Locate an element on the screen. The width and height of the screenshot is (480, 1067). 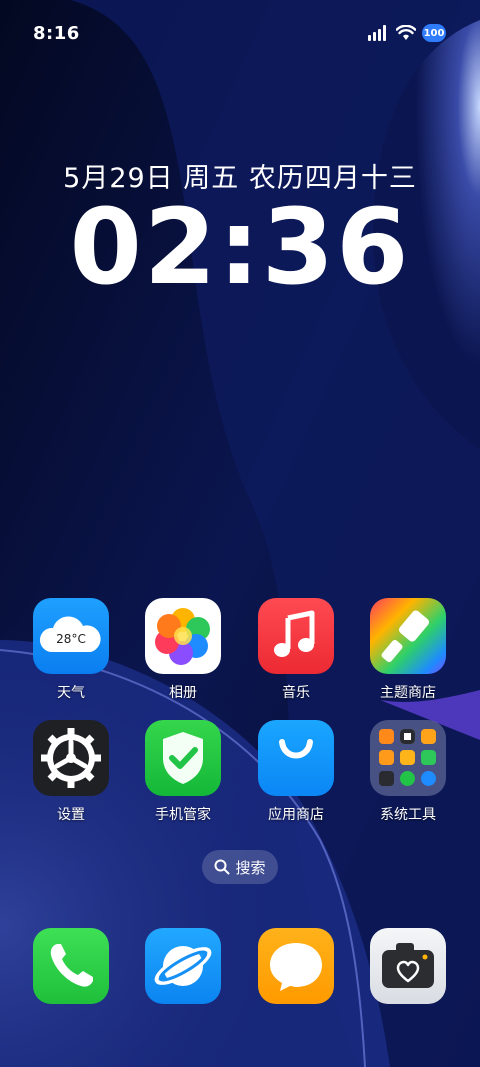
wifi-icon is located at coordinates (406, 32).